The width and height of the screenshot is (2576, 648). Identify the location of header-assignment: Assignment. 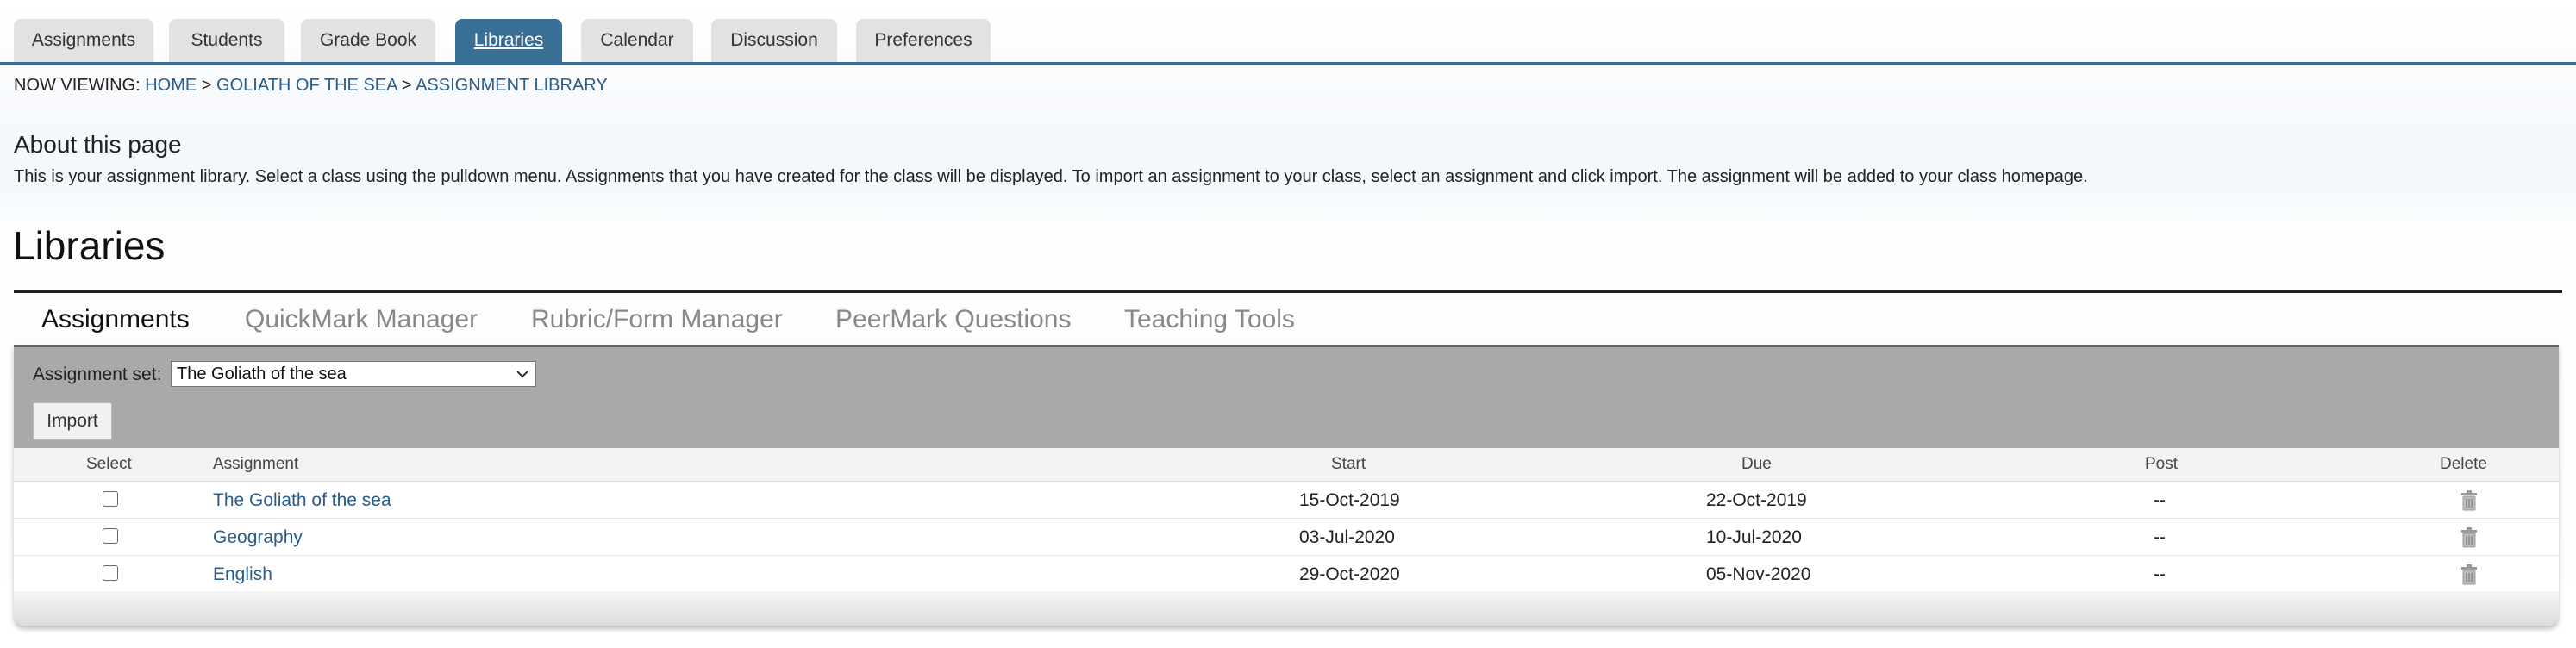
(256, 464).